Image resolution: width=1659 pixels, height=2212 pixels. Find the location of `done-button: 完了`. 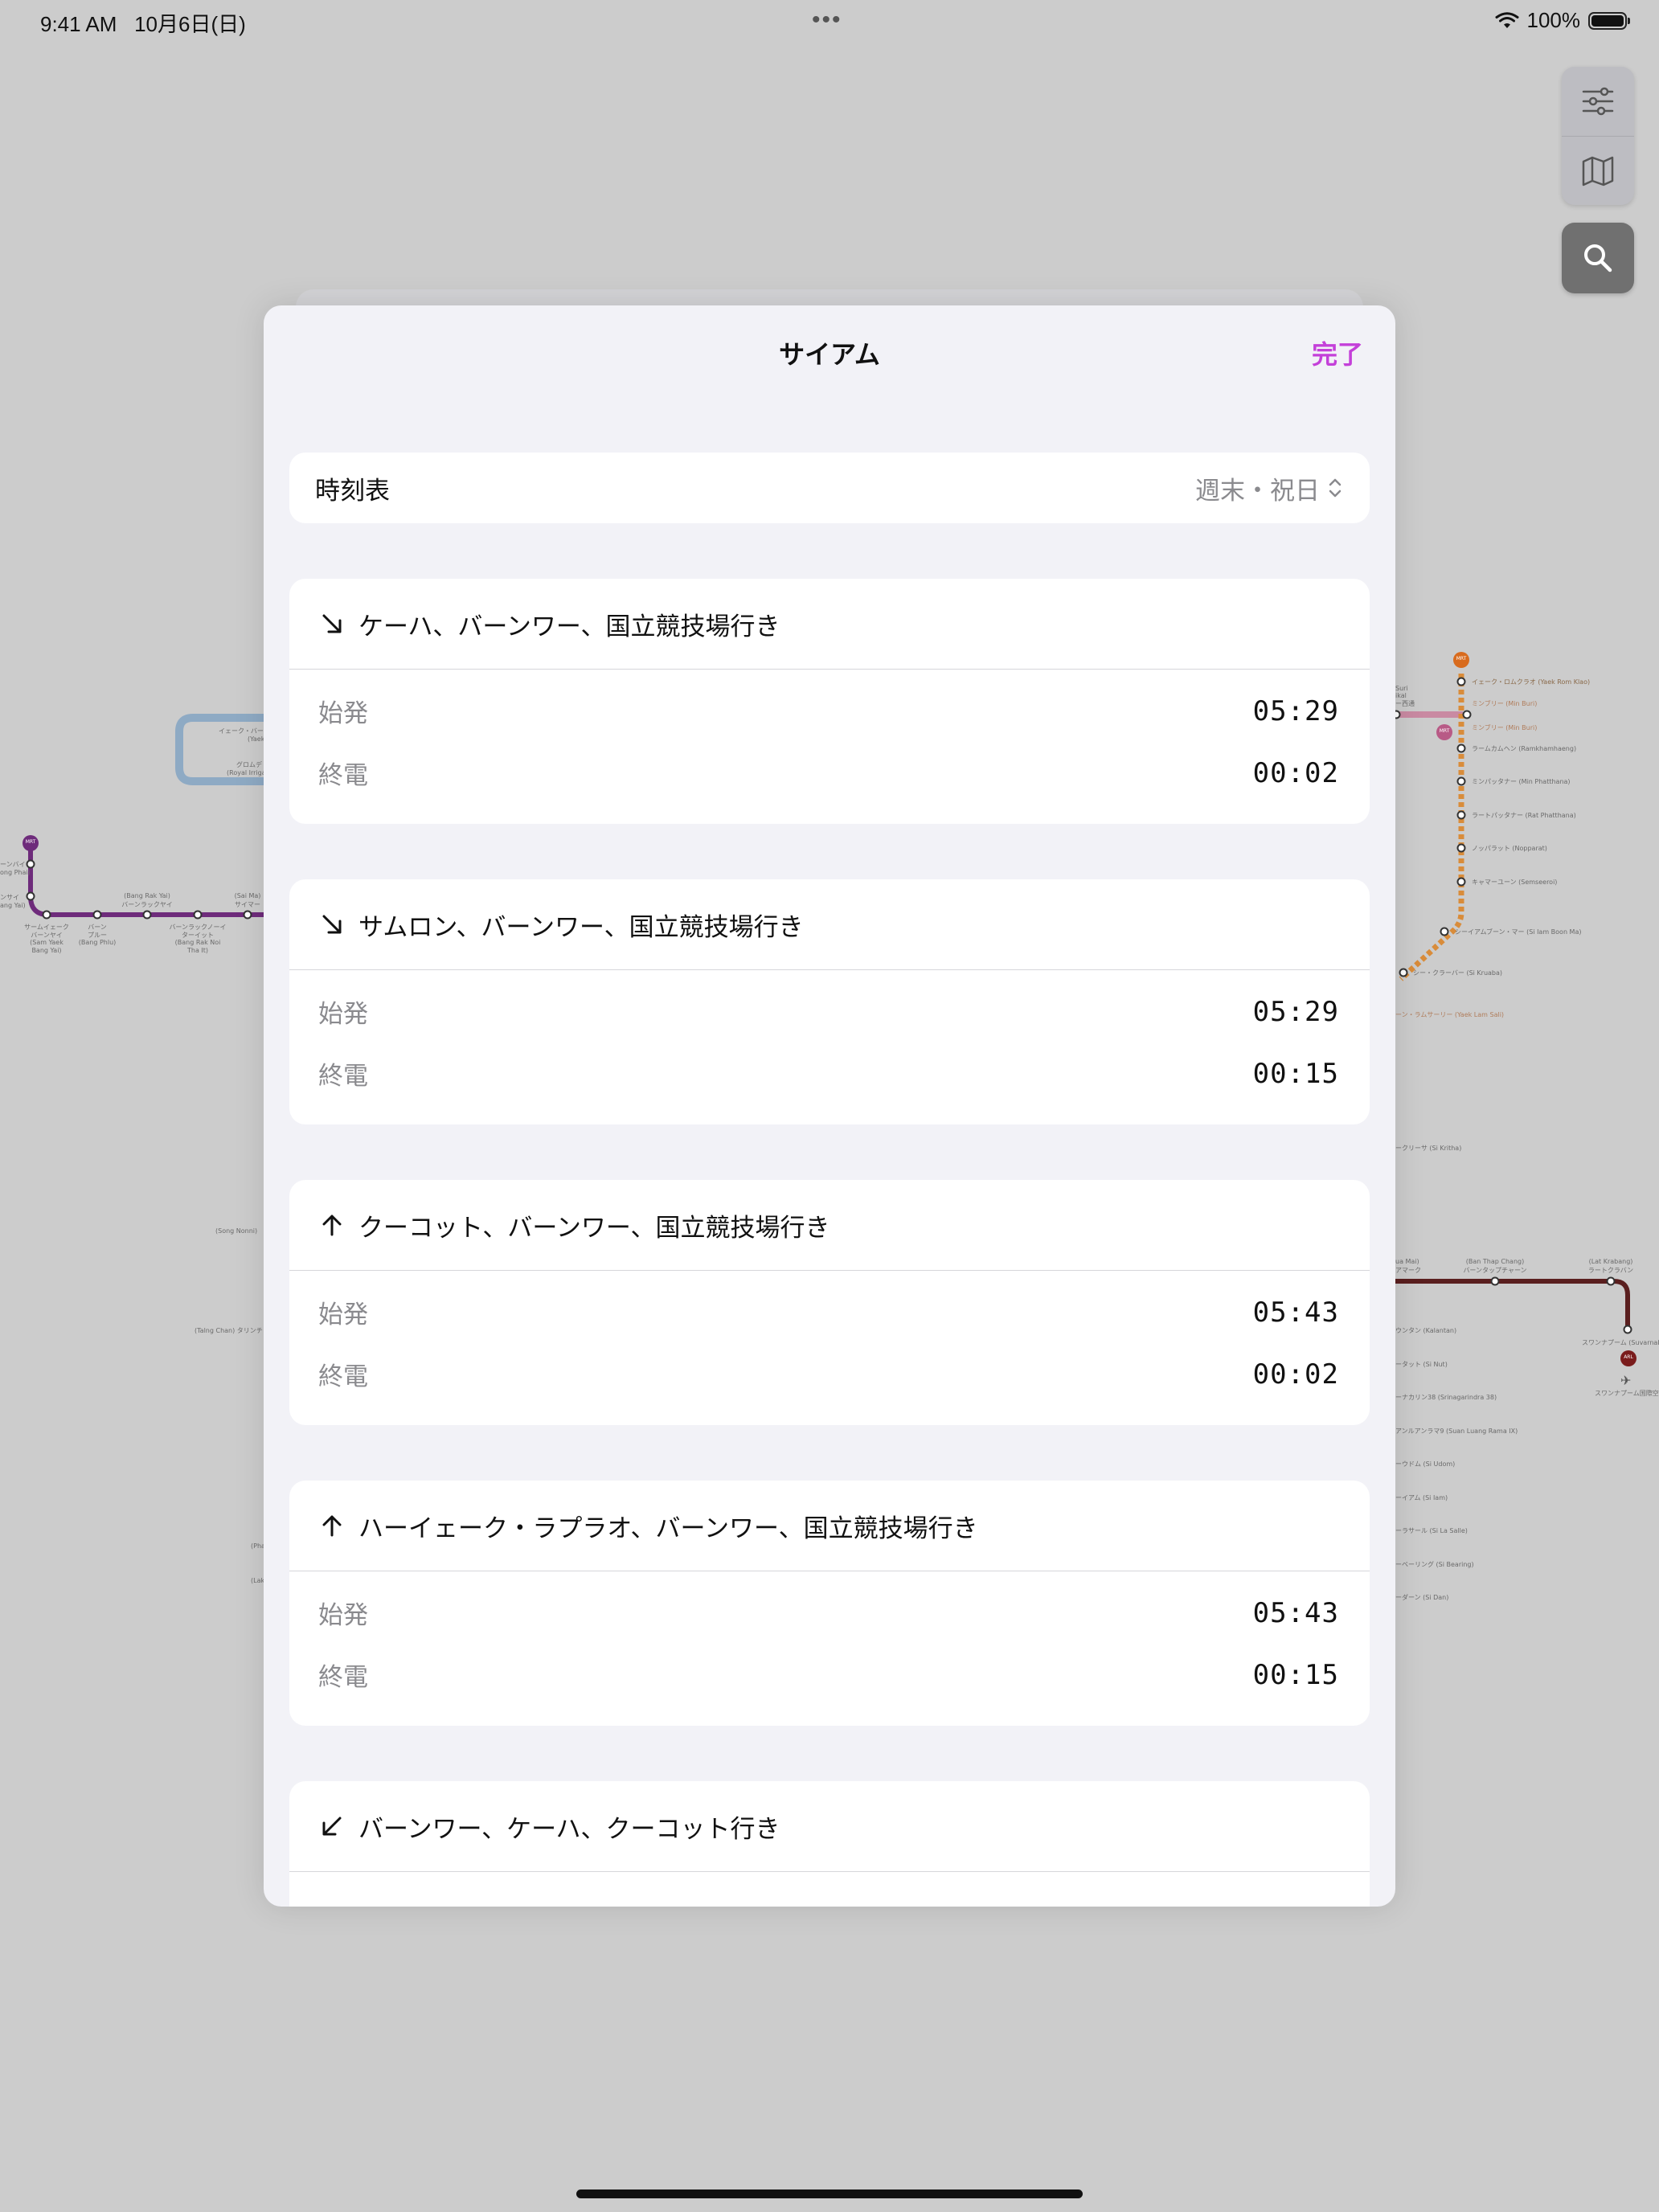

done-button: 完了 is located at coordinates (1337, 352).